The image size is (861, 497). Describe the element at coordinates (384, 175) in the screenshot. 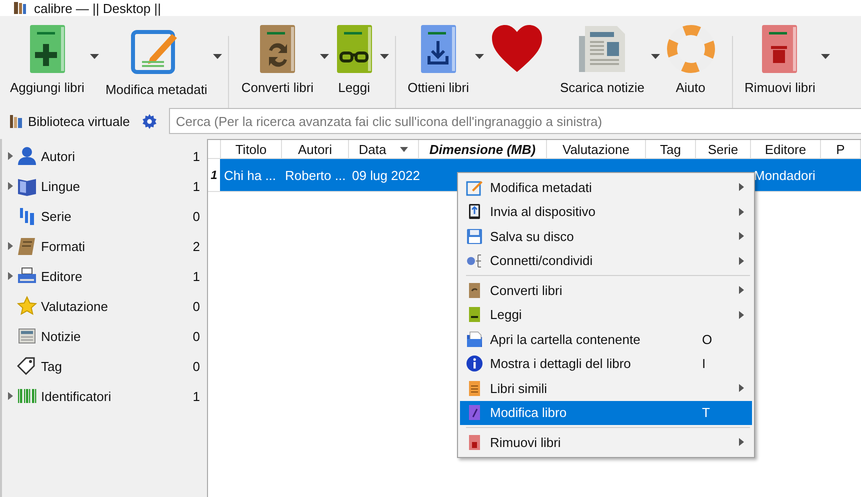

I see `table-cell-text: 09 lug 2022` at that location.